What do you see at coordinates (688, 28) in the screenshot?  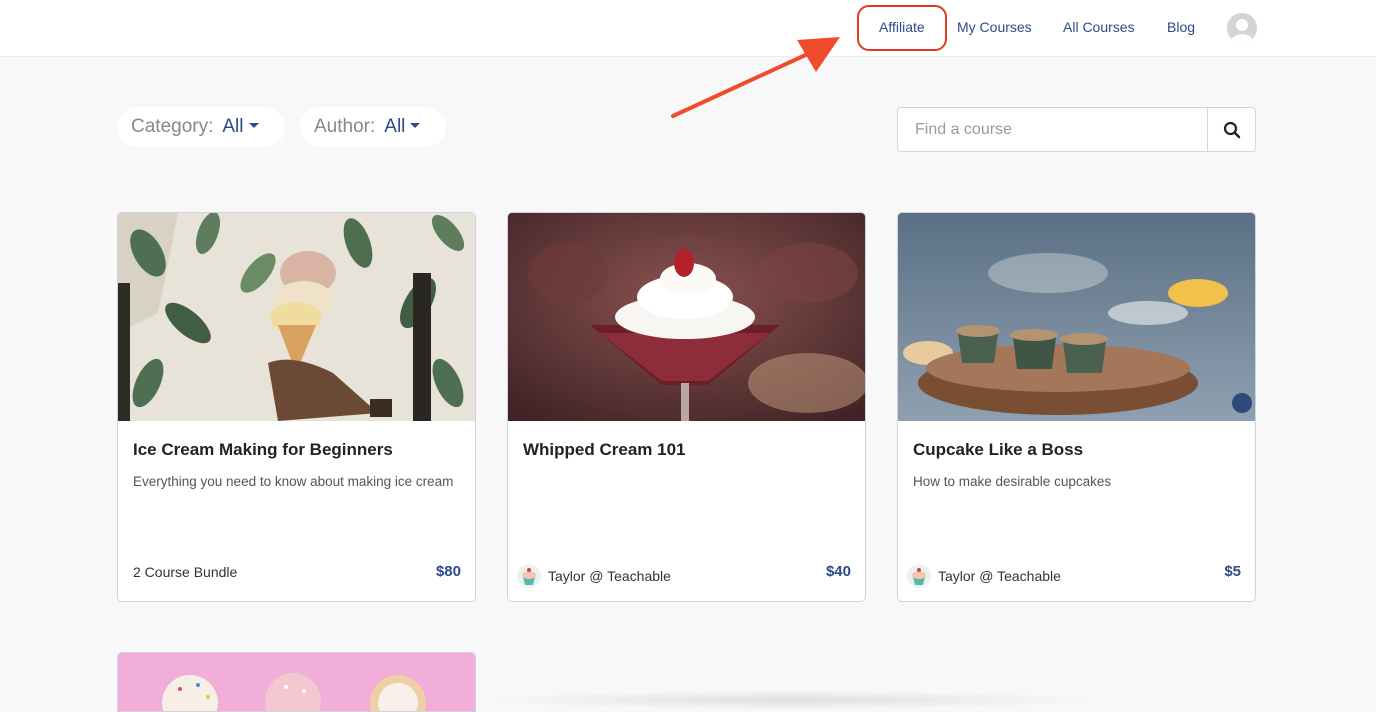 I see `top-navbar: Affiliate My Courses All Courses Blog` at bounding box center [688, 28].